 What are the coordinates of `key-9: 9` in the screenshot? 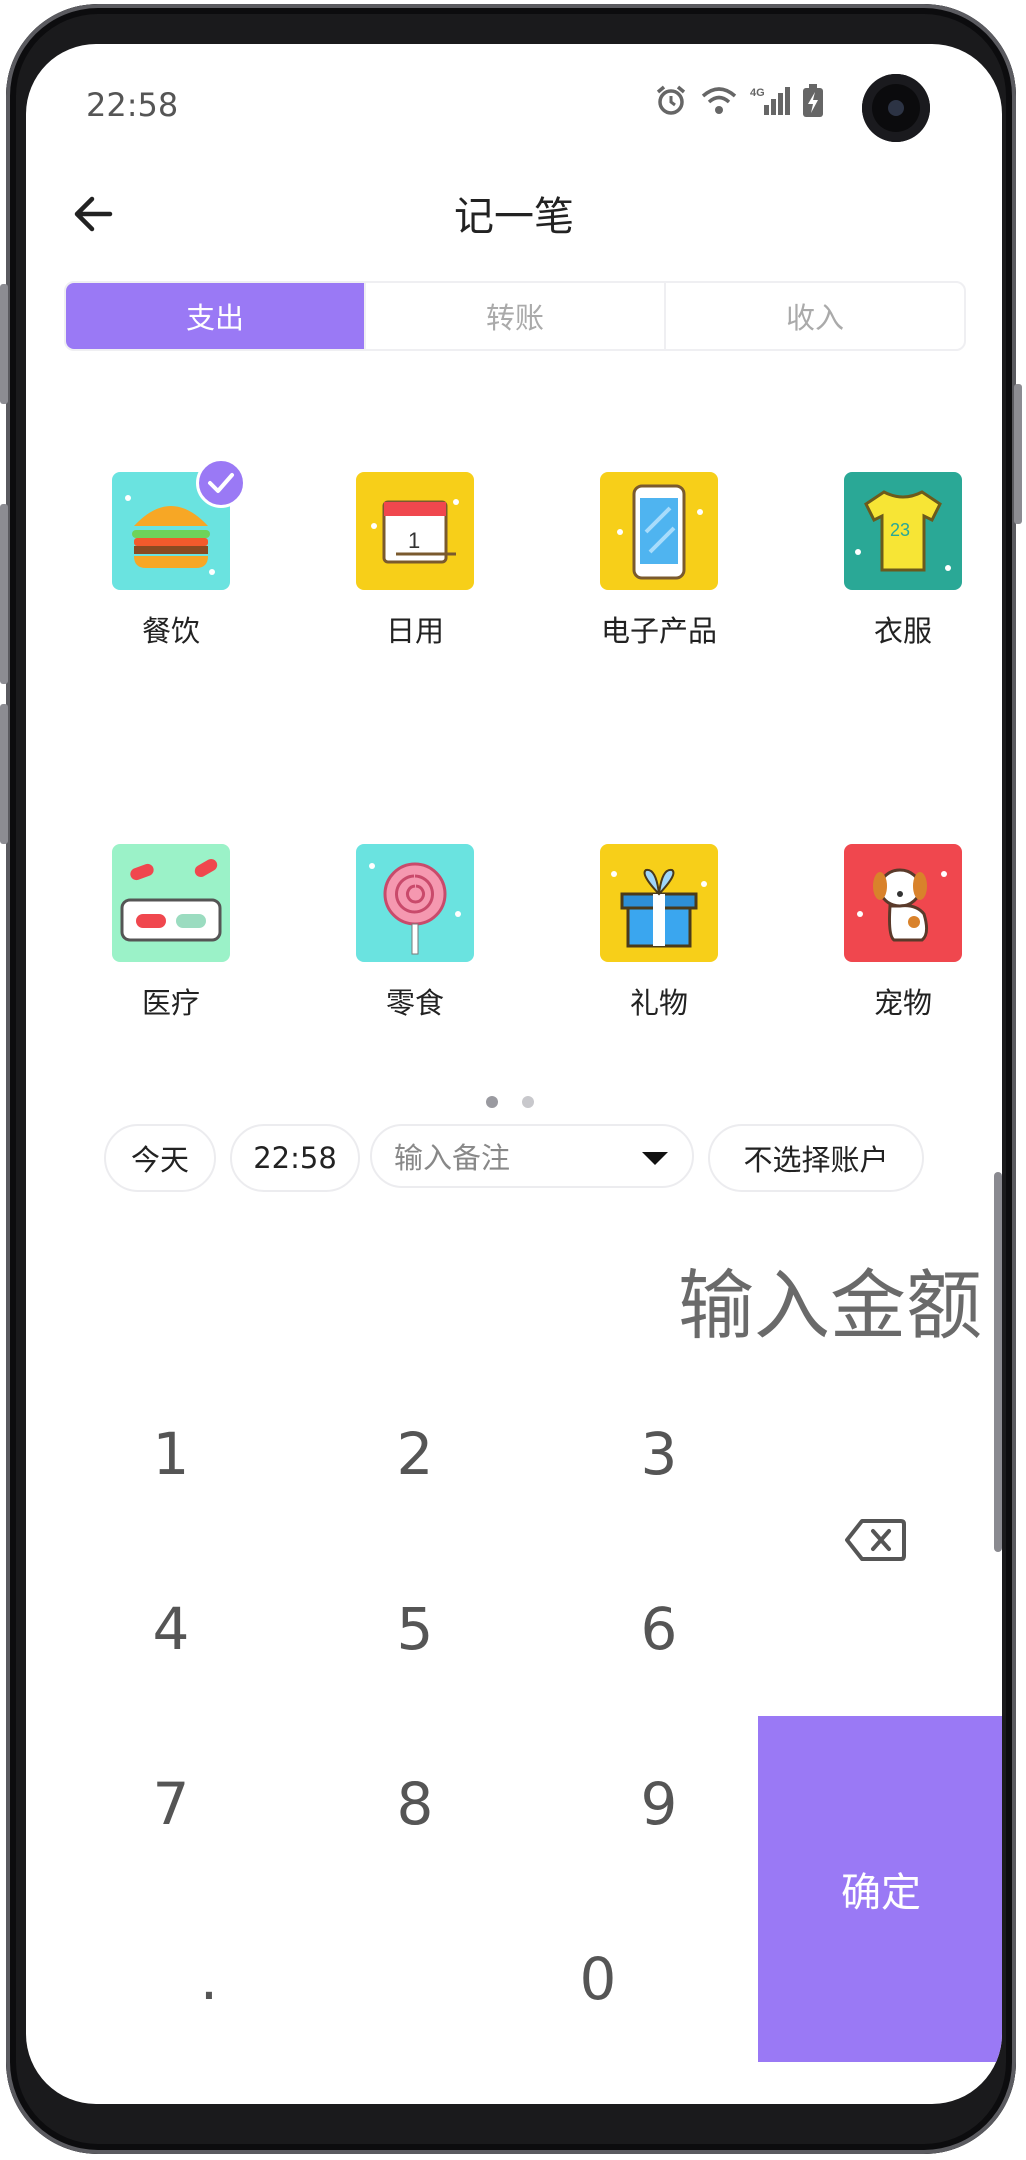 It's located at (659, 1804).